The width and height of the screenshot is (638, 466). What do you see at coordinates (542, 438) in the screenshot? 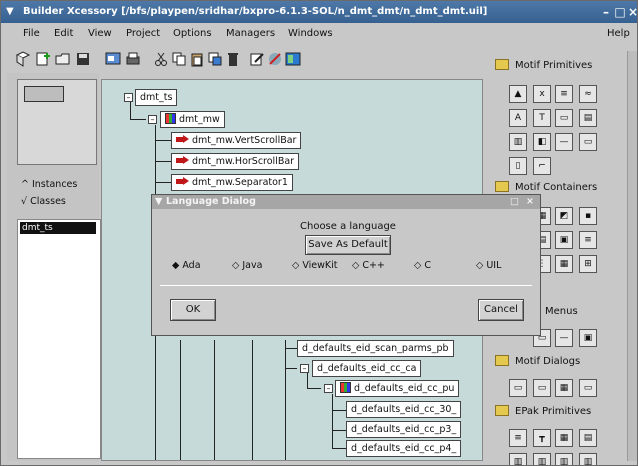
I see `epak-tab-icon: ┳` at bounding box center [542, 438].